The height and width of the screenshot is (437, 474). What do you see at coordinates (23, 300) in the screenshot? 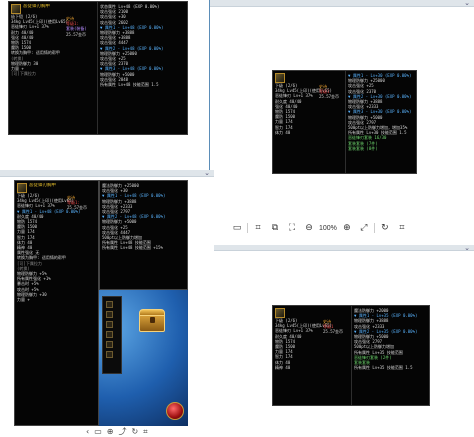
I see `tooltip-line: 力量 +` at bounding box center [23, 300].